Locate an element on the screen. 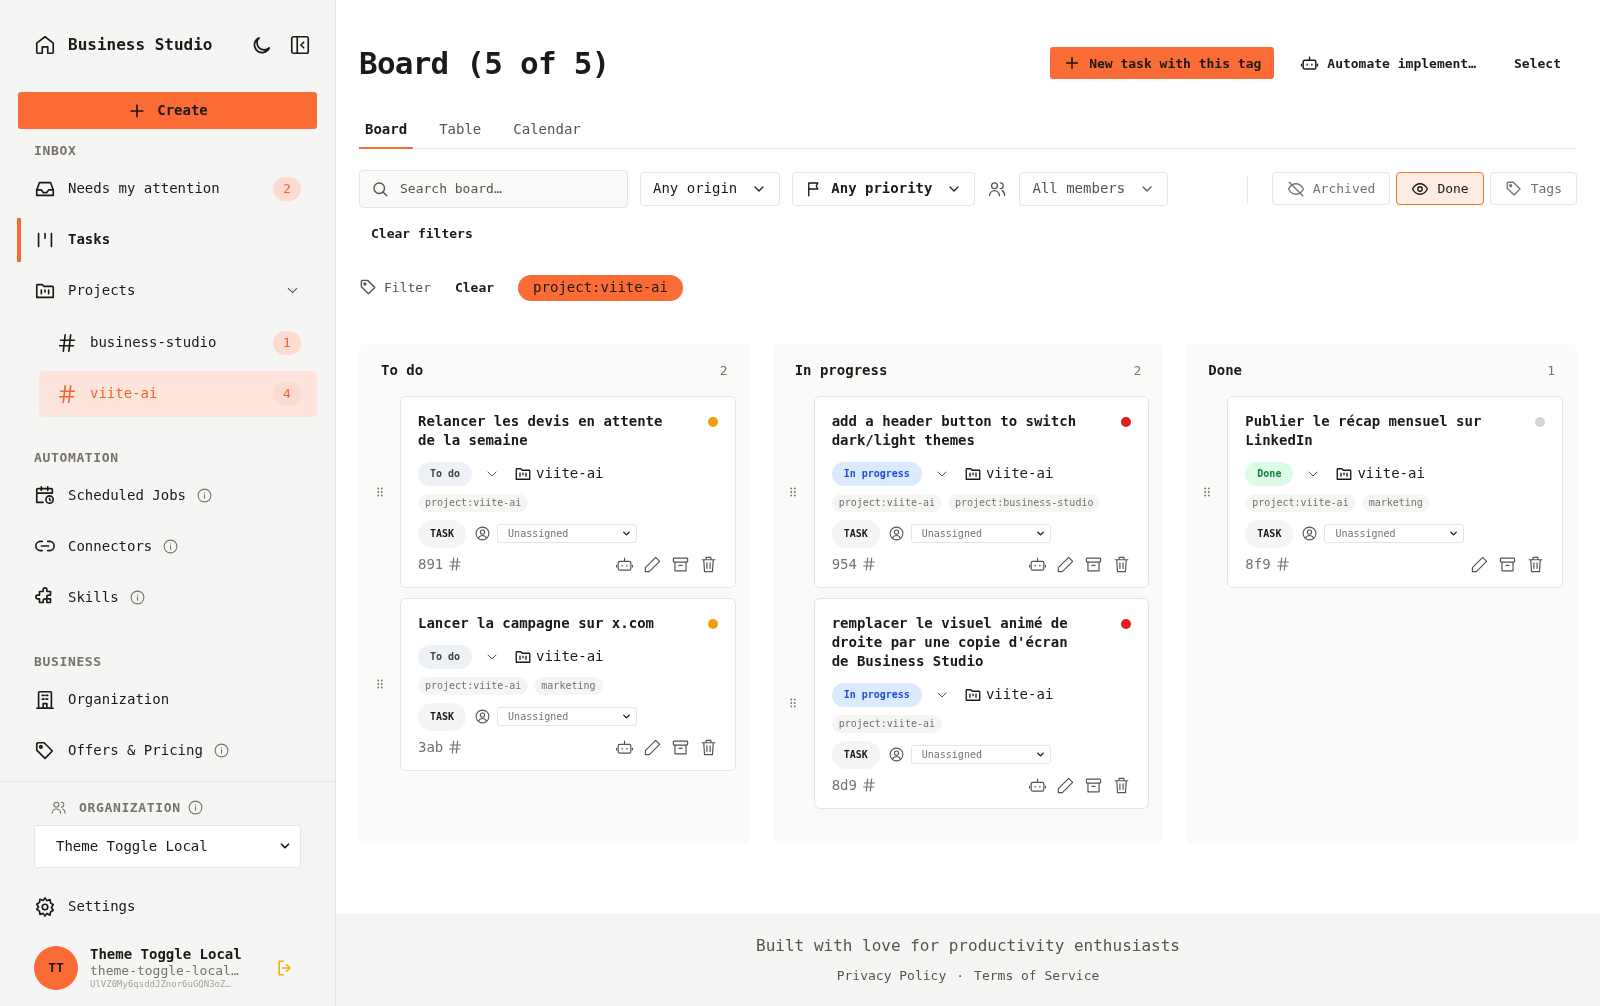  tab: Board is located at coordinates (386, 130).